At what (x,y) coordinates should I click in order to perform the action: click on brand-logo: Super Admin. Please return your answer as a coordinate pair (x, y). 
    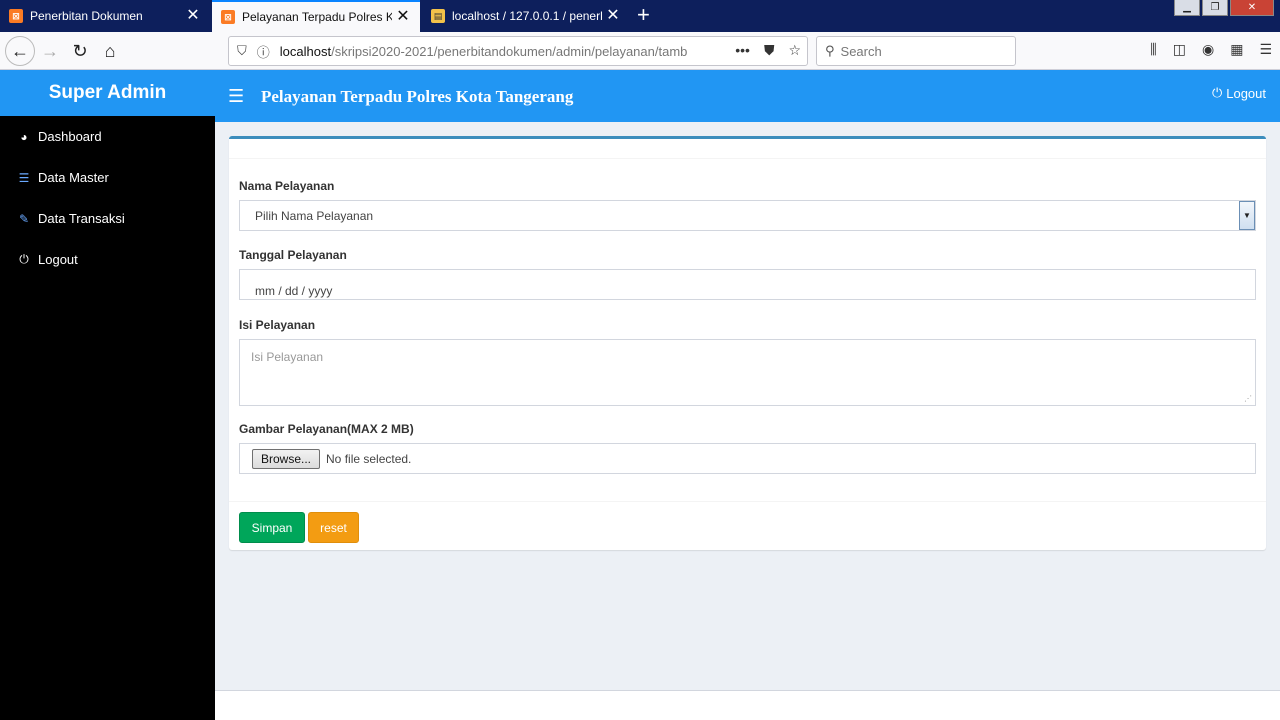
    Looking at the image, I should click on (107, 93).